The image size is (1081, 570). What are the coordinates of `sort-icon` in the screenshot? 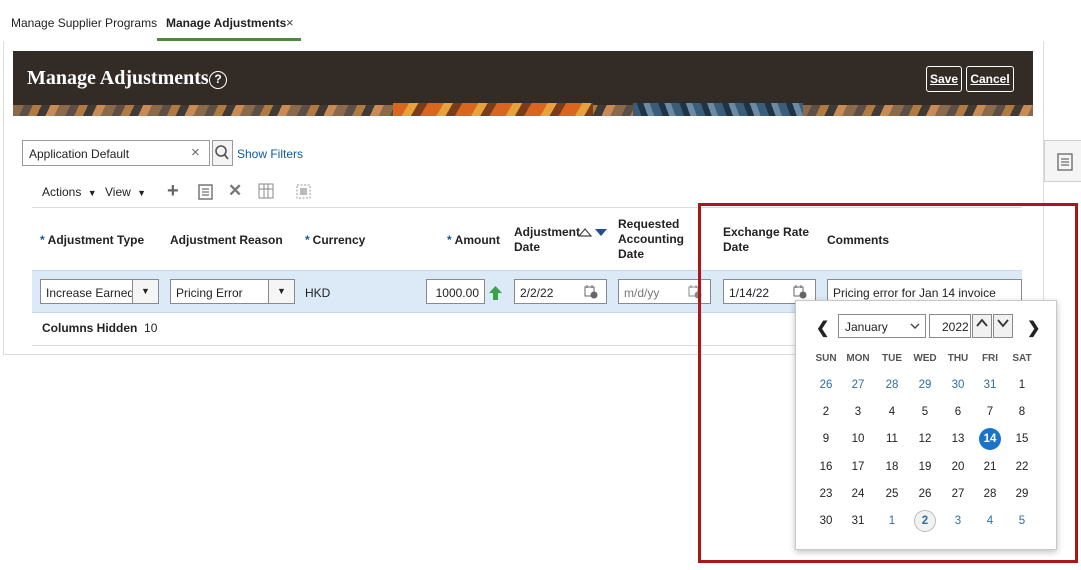 It's located at (593, 232).